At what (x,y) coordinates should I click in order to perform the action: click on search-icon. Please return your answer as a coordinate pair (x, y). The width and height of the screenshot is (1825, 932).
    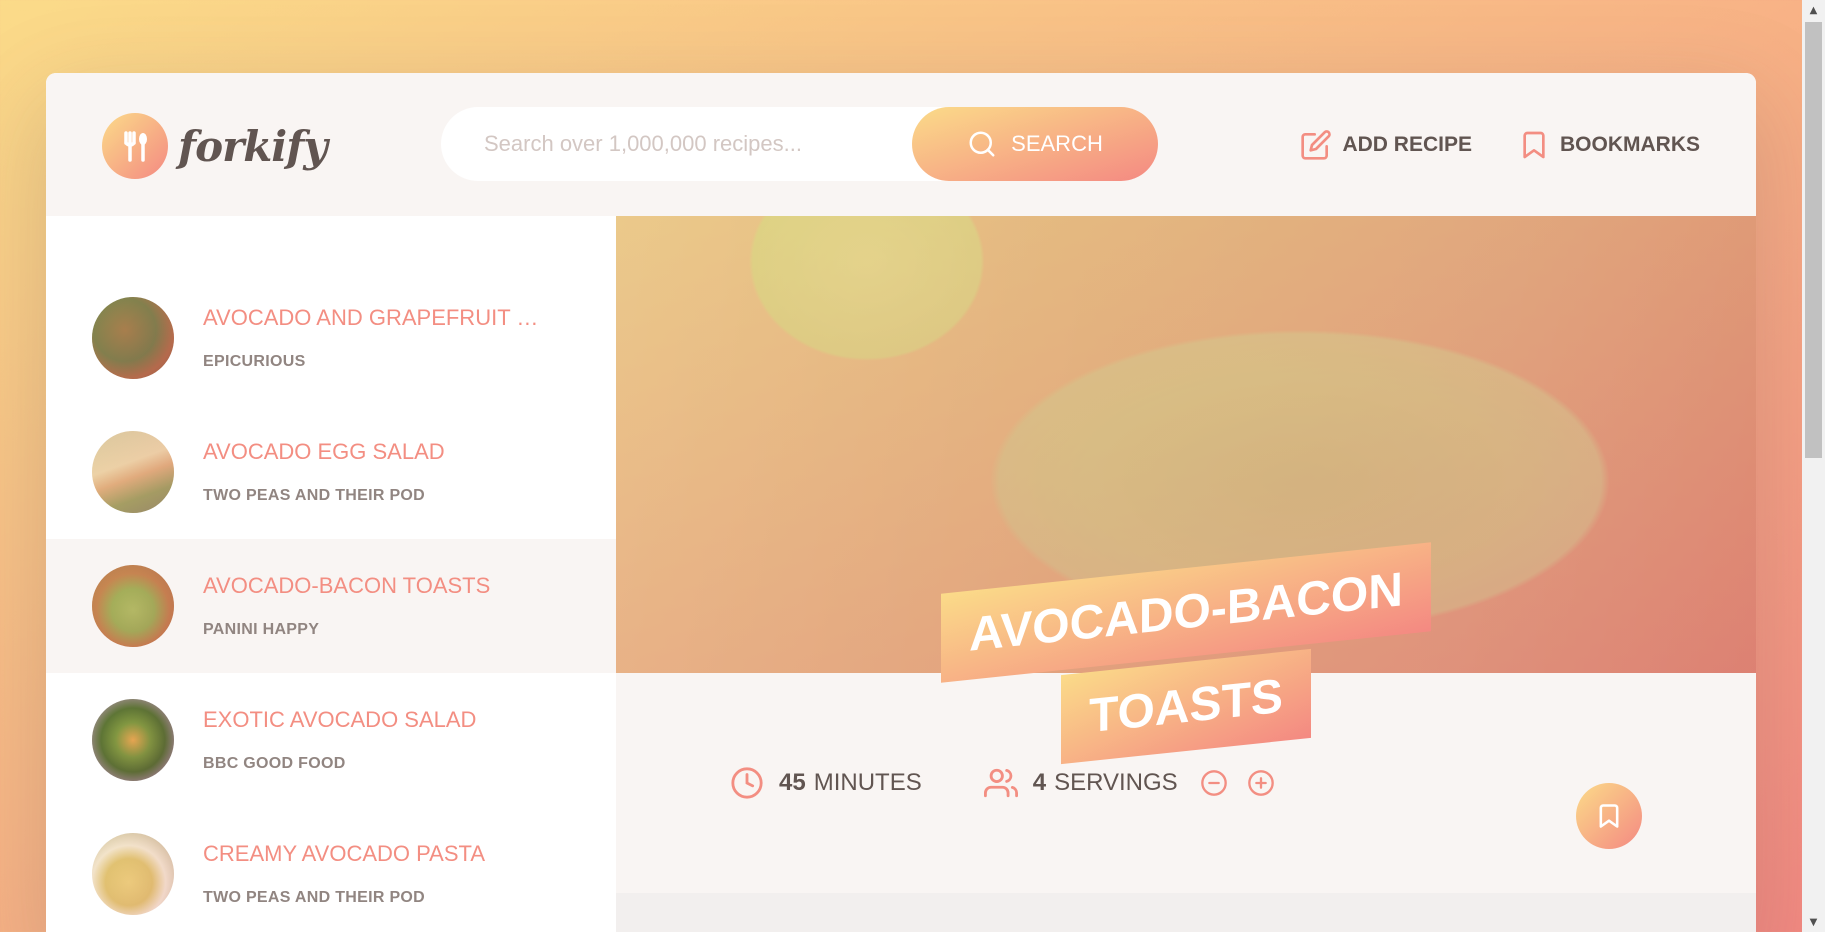
    Looking at the image, I should click on (982, 144).